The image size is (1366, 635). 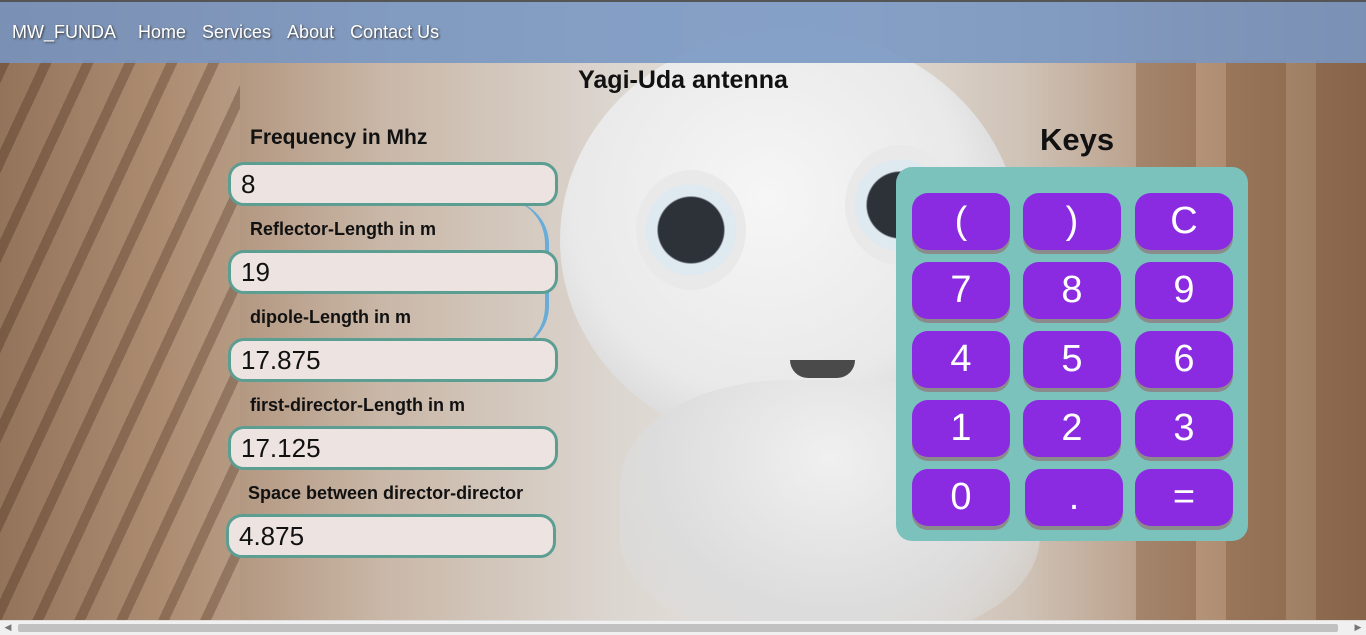 What do you see at coordinates (961, 221) in the screenshot?
I see `key-open-paren: (` at bounding box center [961, 221].